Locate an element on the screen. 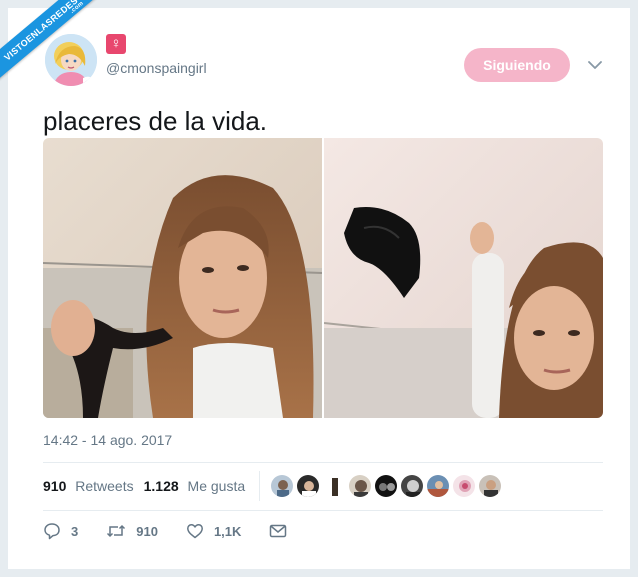 This screenshot has width=638, height=577. retweets-stat: 910 Retweets is located at coordinates (88, 486).